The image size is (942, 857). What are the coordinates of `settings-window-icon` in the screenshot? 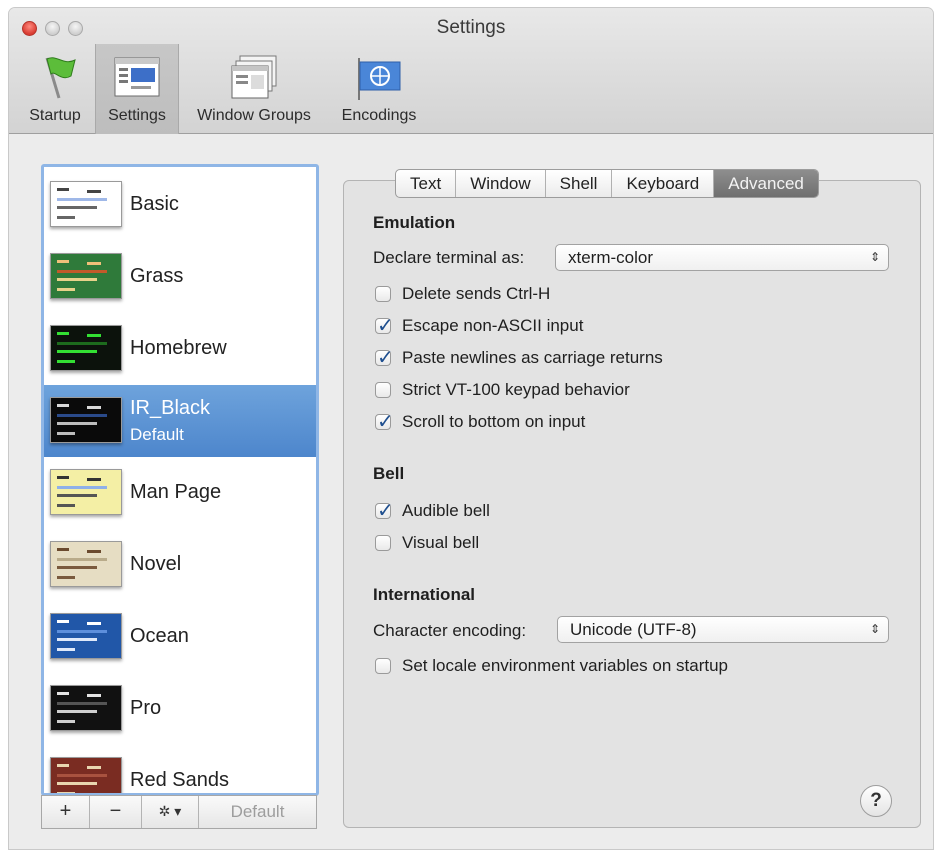 It's located at (137, 77).